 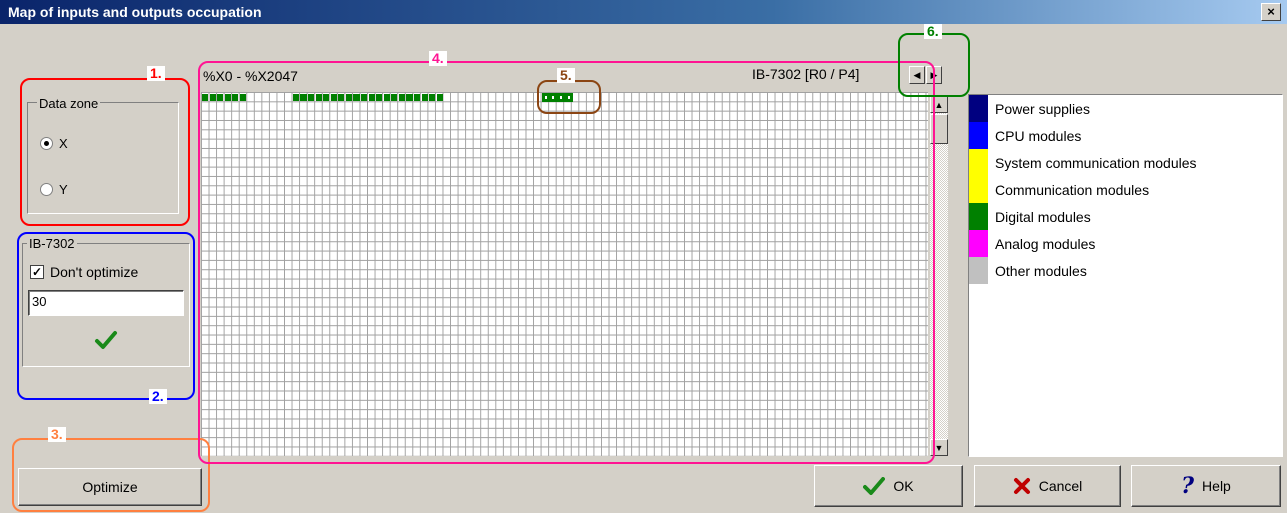 I want to click on arrow-left-icon: ◀, so click(x=917, y=74).